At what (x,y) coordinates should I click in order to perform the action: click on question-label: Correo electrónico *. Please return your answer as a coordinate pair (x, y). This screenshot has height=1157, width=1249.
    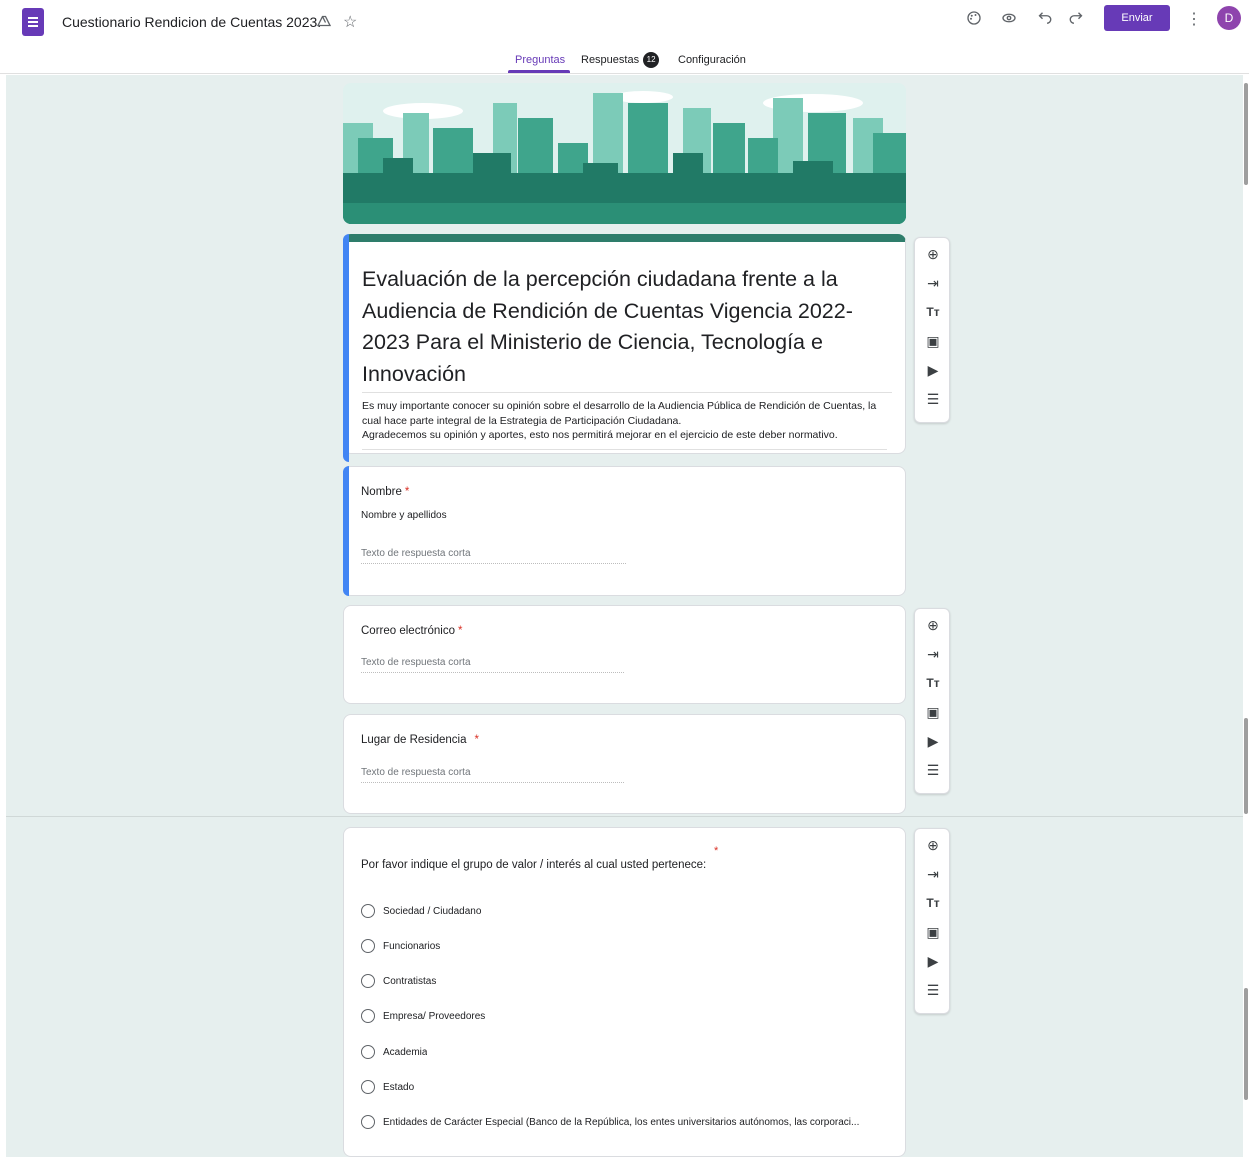
    Looking at the image, I should click on (411, 631).